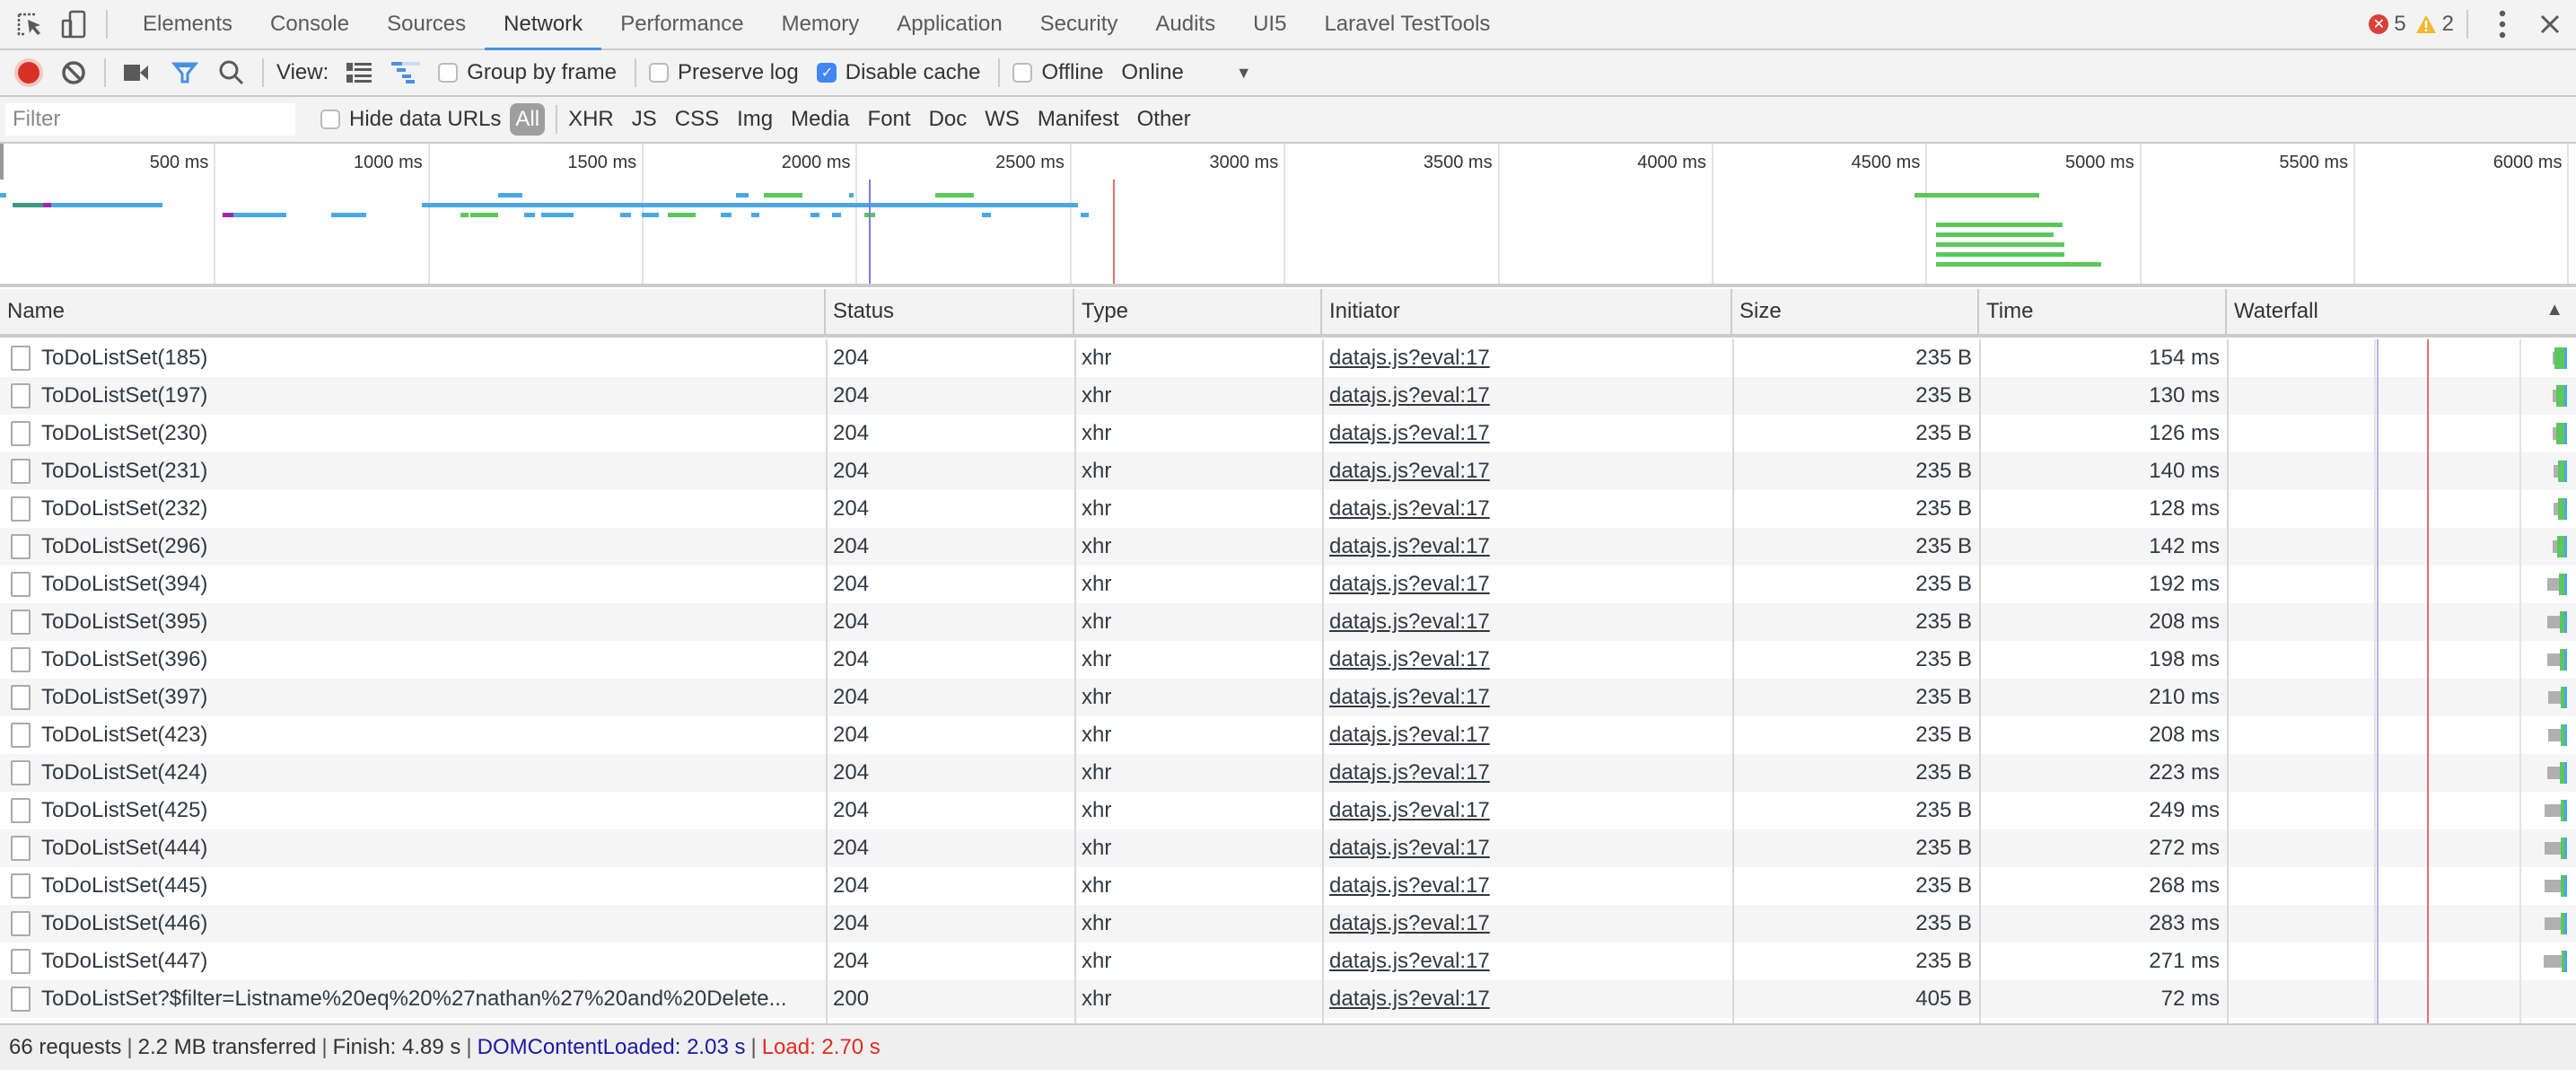  Describe the element at coordinates (426, 24) in the screenshot. I see `tab-sources: Sources` at that location.